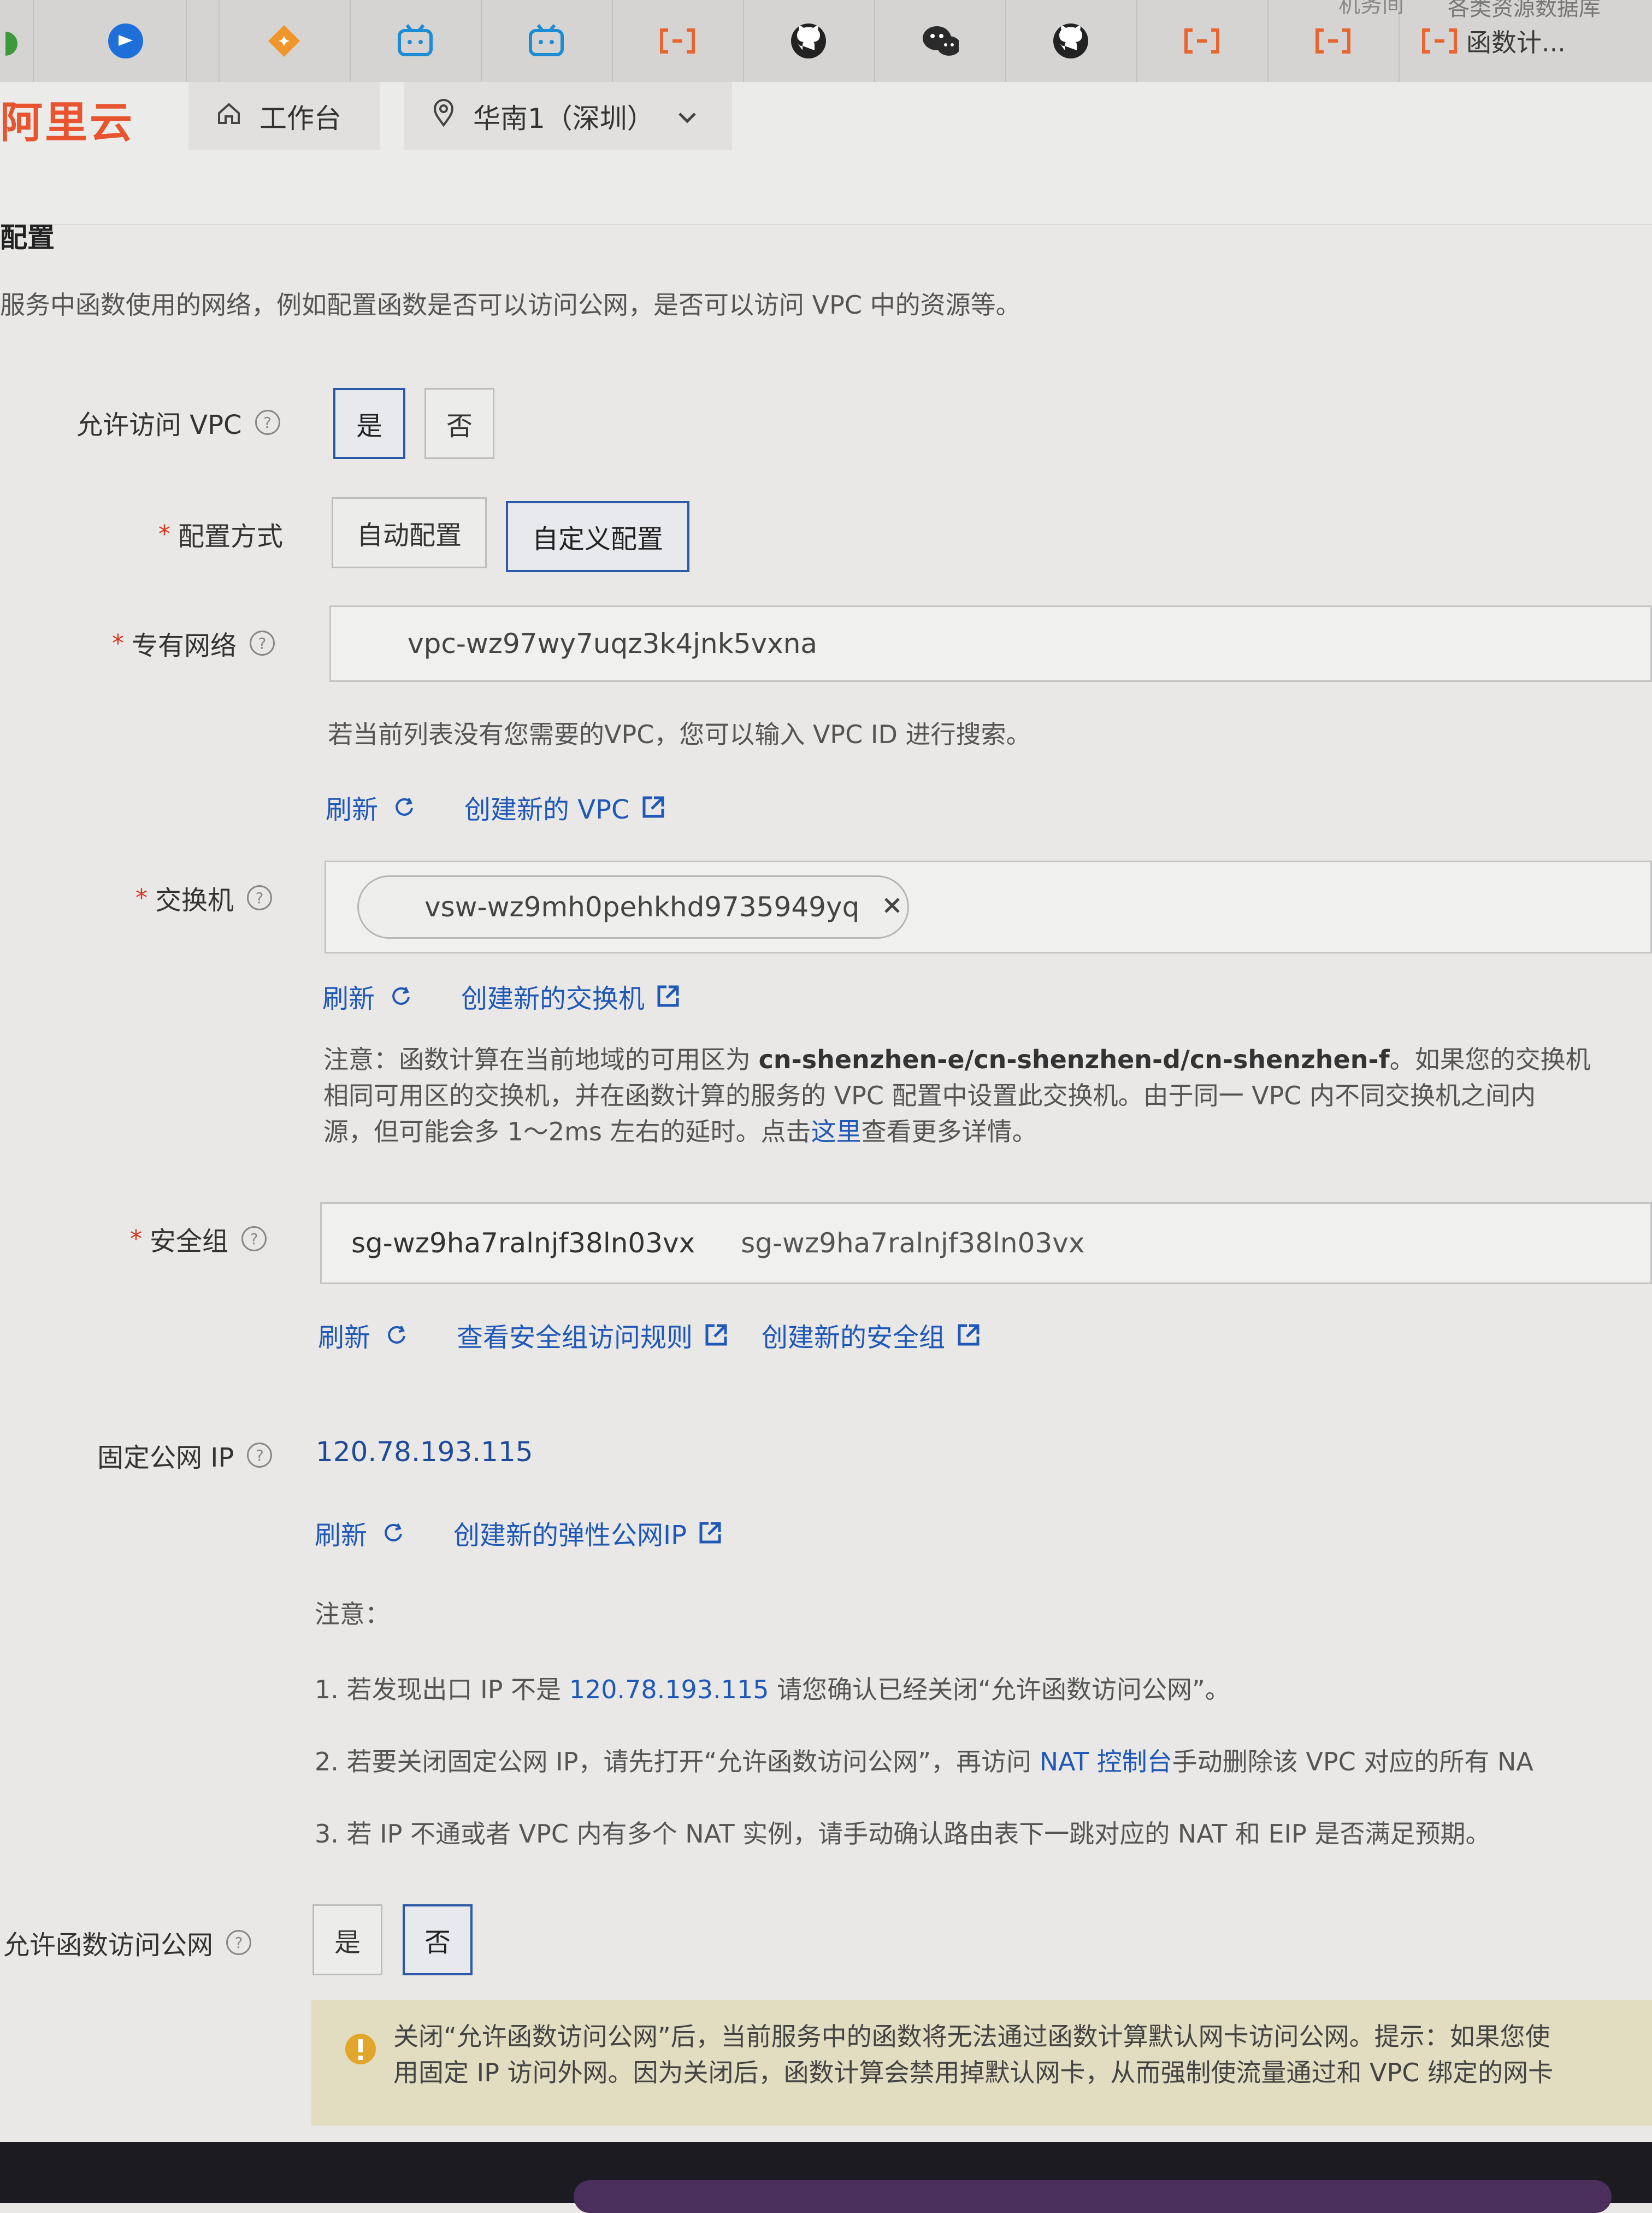  I want to click on label-text: 允许函数访问公网, so click(108, 1945).